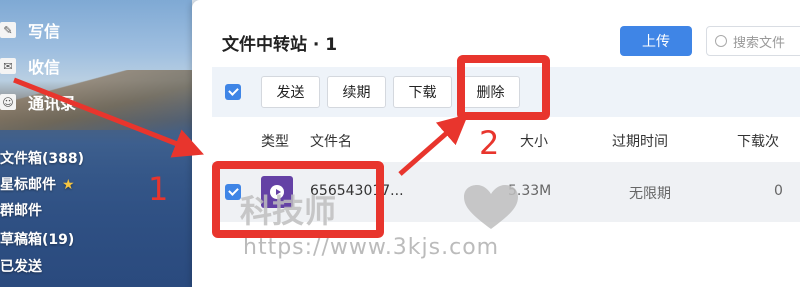  I want to click on send-button: 发送, so click(290, 92).